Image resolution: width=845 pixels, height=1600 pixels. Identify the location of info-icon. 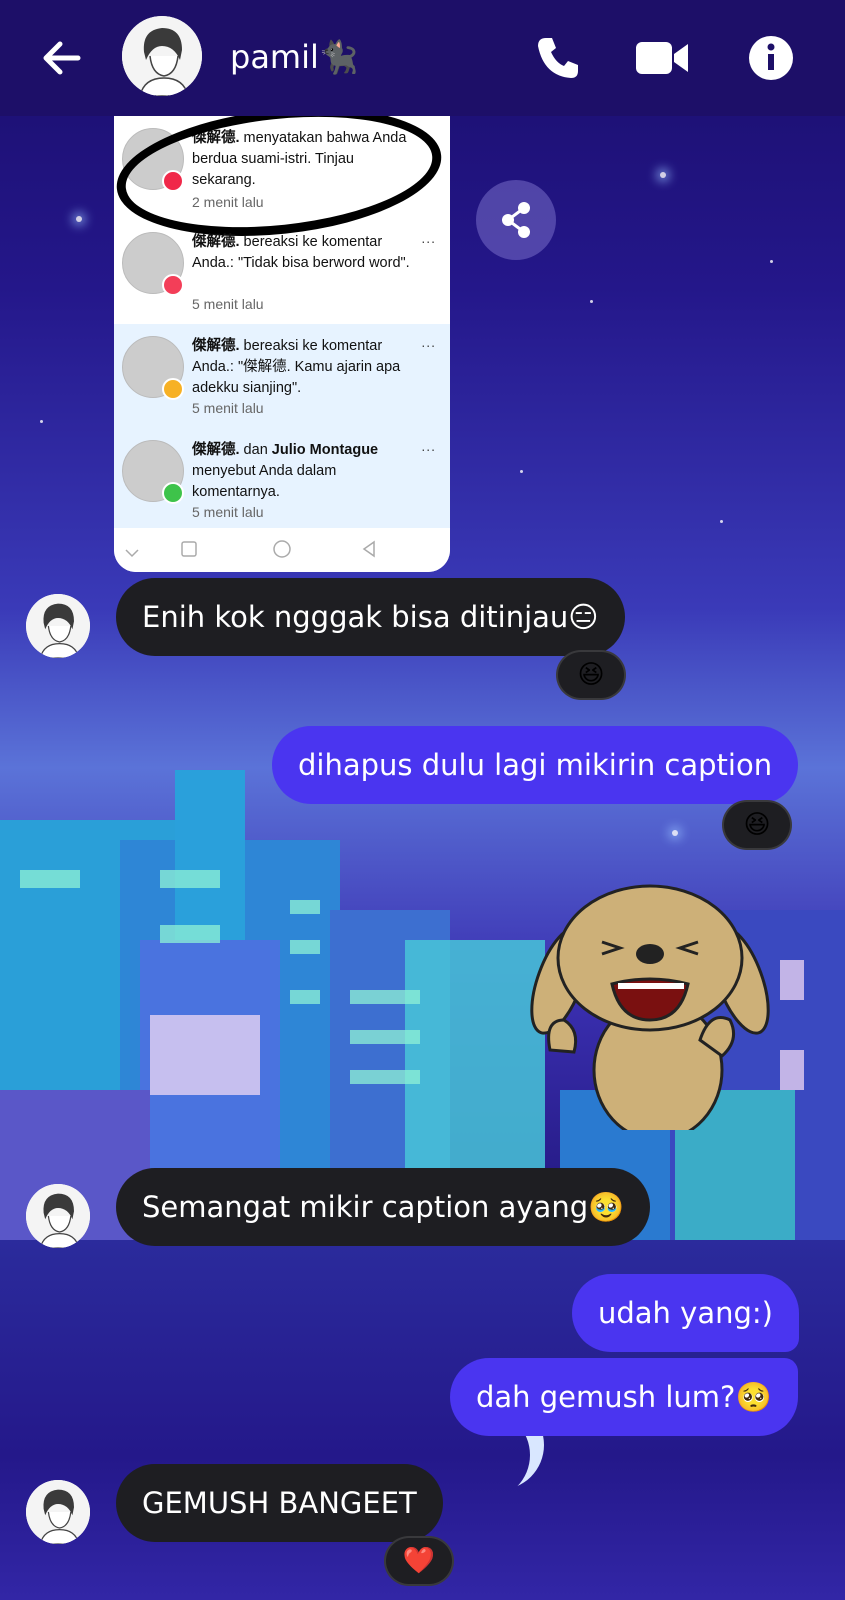
(771, 58).